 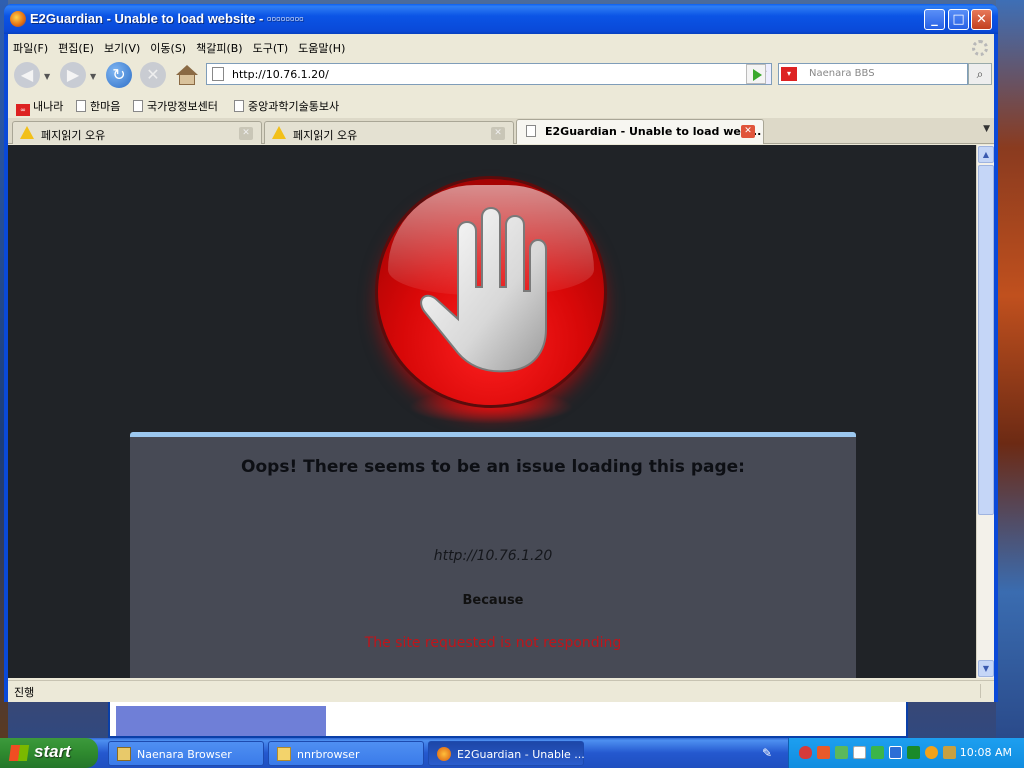 I want to click on menu-bookmarks: 책갈피(B), so click(x=219, y=48).